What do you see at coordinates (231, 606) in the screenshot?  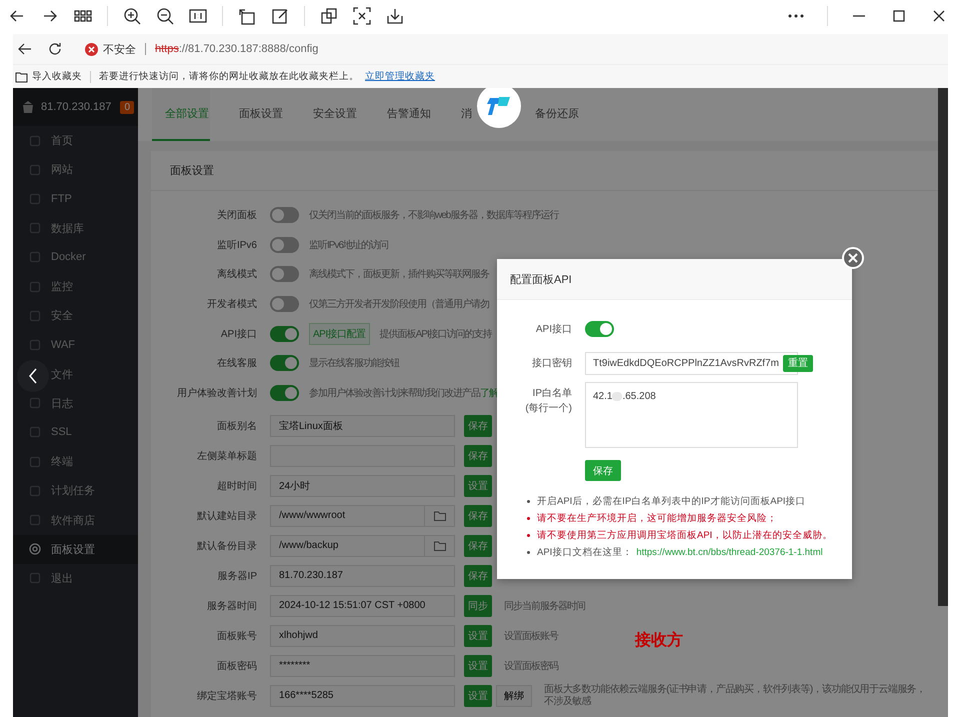 I see `setting-label: 服务器时间` at bounding box center [231, 606].